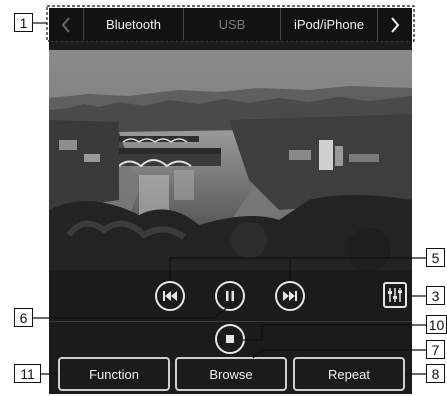  I want to click on function-button: Function, so click(114, 374).